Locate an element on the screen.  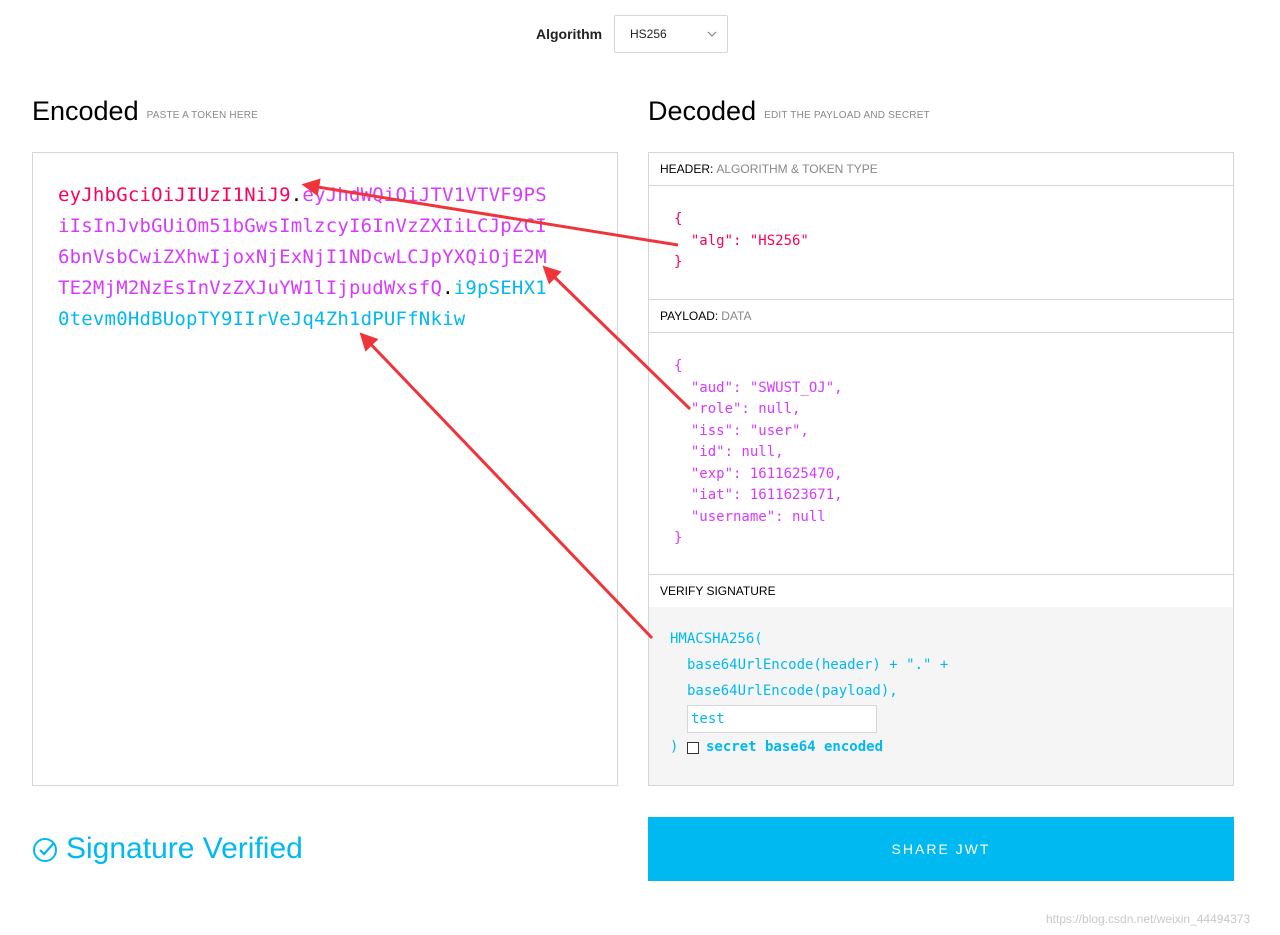
signature-line-1: HMACSHA256( is located at coordinates (716, 639).